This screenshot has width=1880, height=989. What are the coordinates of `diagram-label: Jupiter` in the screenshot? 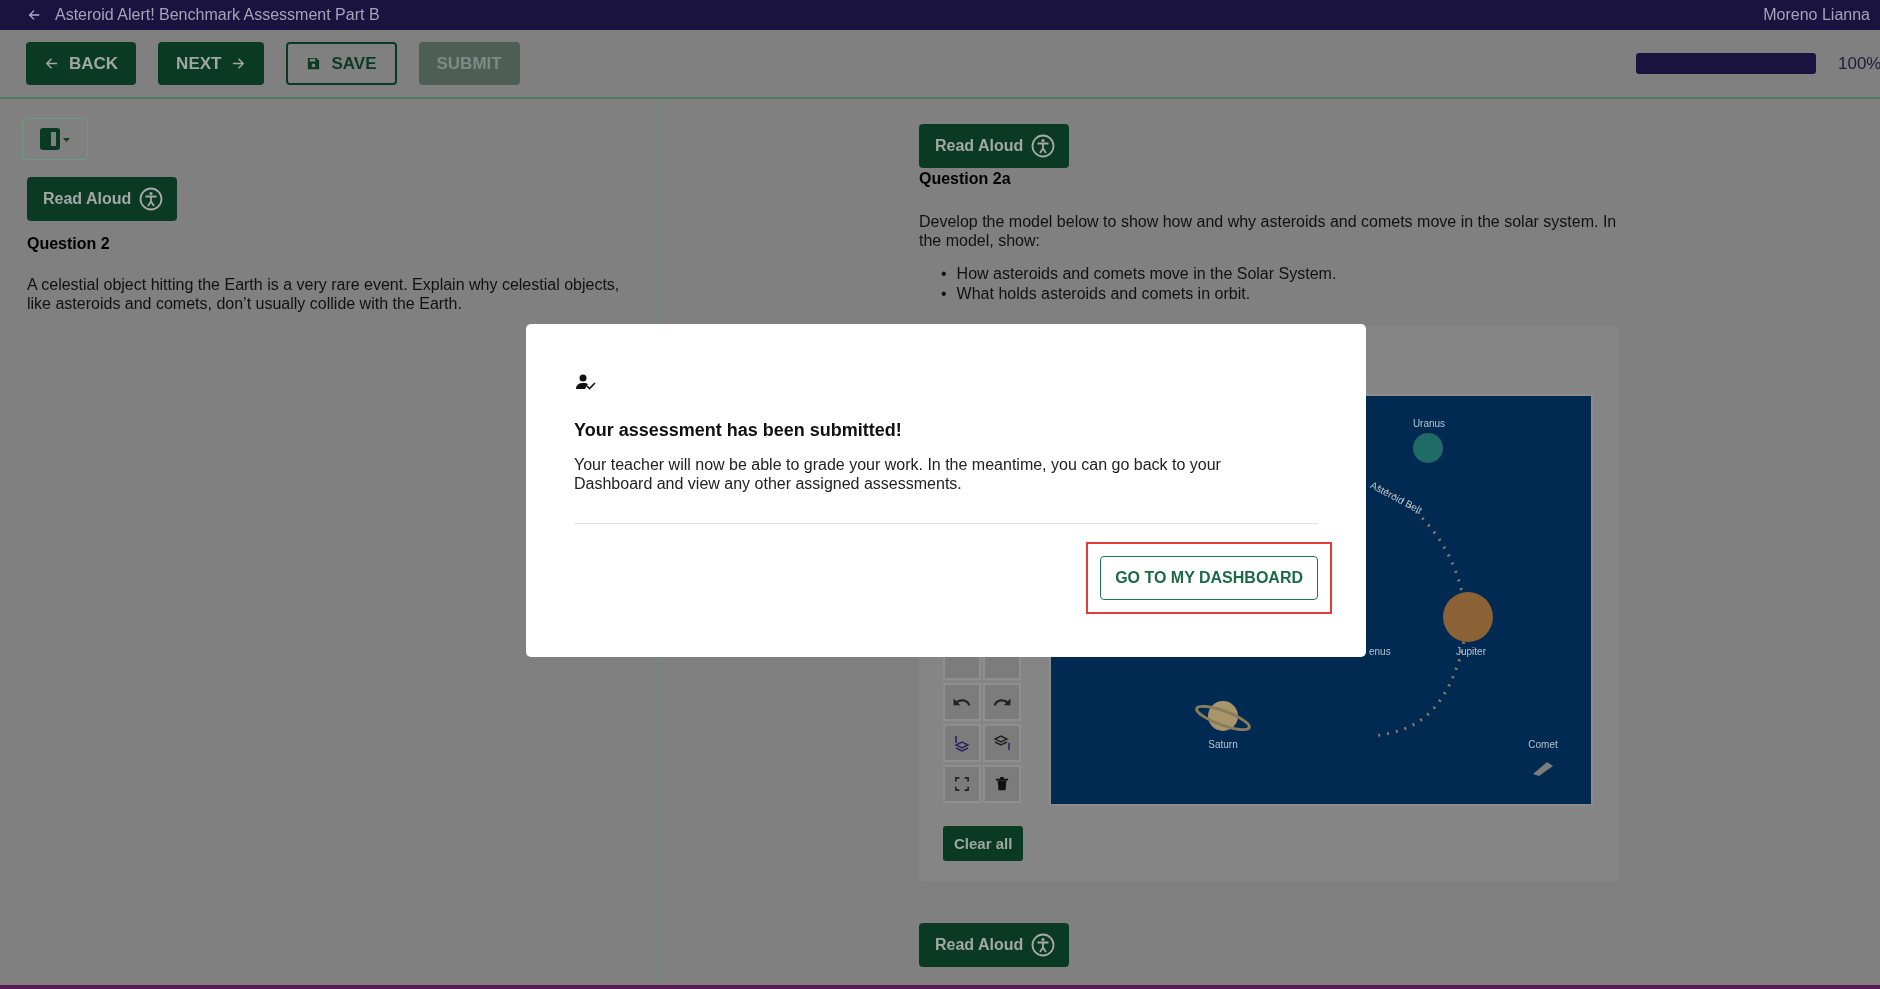 It's located at (1471, 652).